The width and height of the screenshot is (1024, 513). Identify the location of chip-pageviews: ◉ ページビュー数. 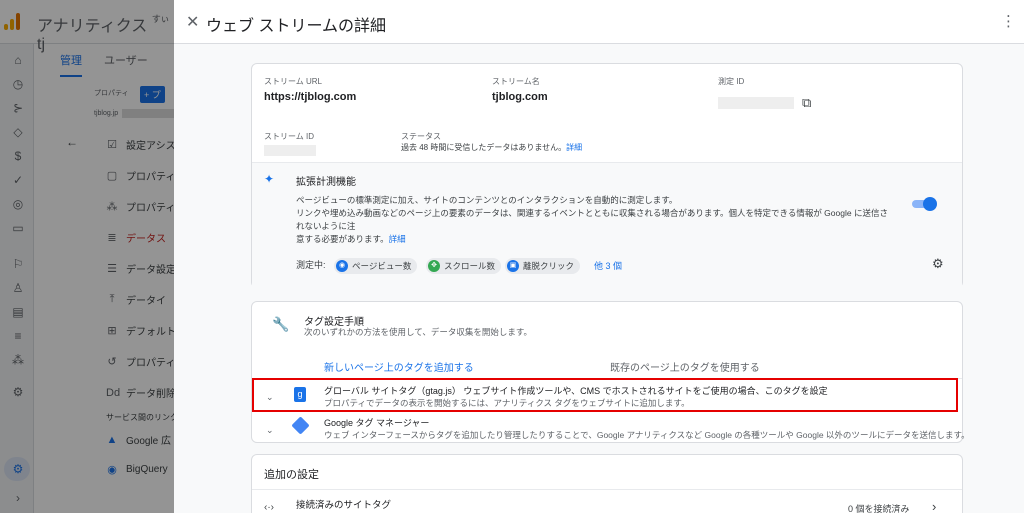
(376, 266).